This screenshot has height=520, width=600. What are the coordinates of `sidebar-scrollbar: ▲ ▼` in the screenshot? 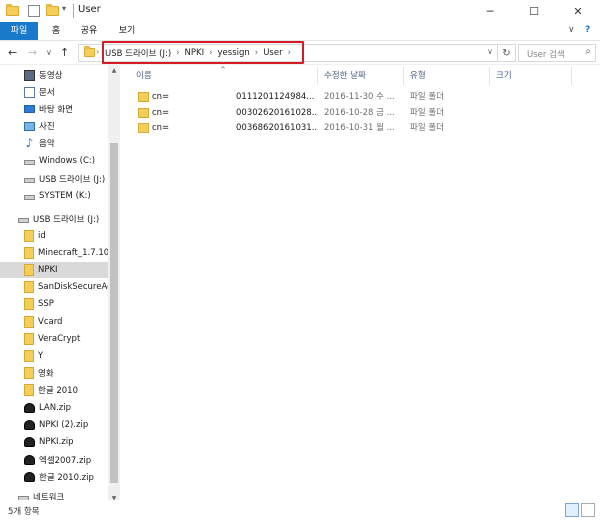 It's located at (114, 285).